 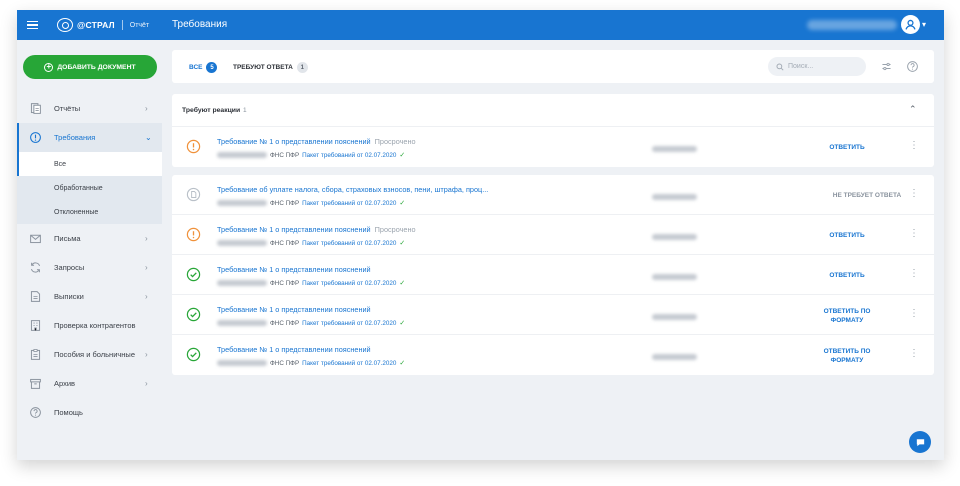 What do you see at coordinates (75, 137) in the screenshot?
I see `sidebar-item-label: Требования` at bounding box center [75, 137].